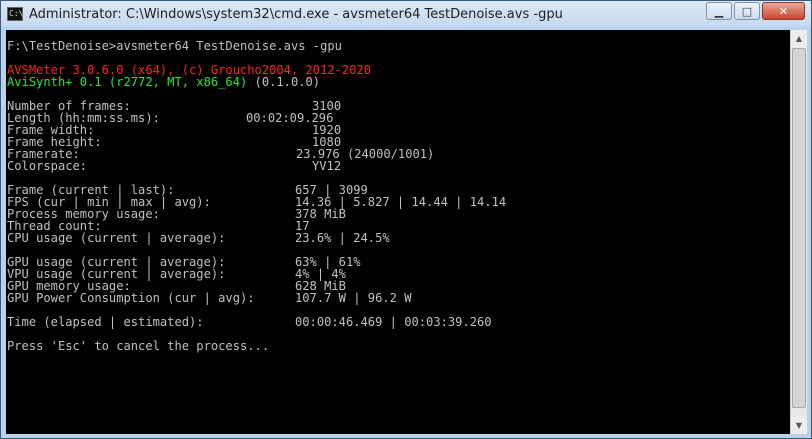 Image resolution: width=812 pixels, height=439 pixels. I want to click on gpu-label: GPU Power Consumption (cur | avg):, so click(131, 298).